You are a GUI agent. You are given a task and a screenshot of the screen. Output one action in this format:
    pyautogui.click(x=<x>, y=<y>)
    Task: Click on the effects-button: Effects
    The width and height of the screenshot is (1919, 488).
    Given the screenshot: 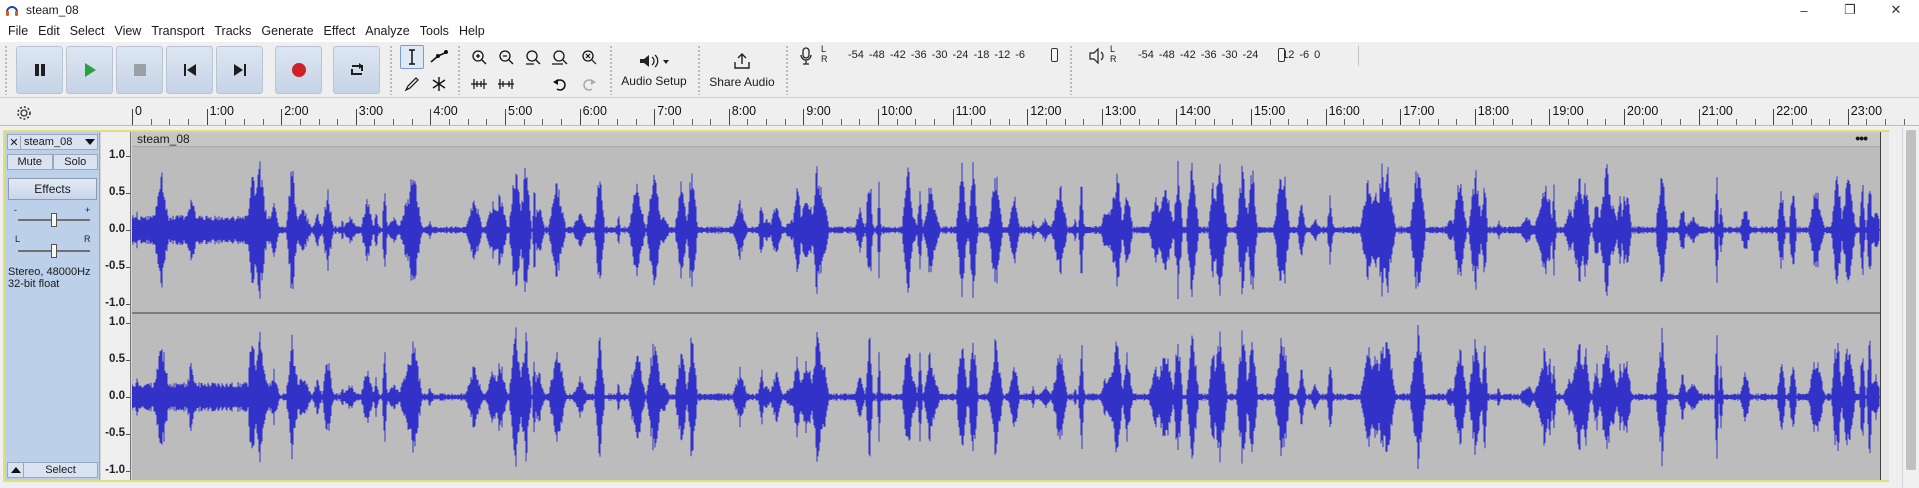 What is the action you would take?
    pyautogui.click(x=52, y=189)
    